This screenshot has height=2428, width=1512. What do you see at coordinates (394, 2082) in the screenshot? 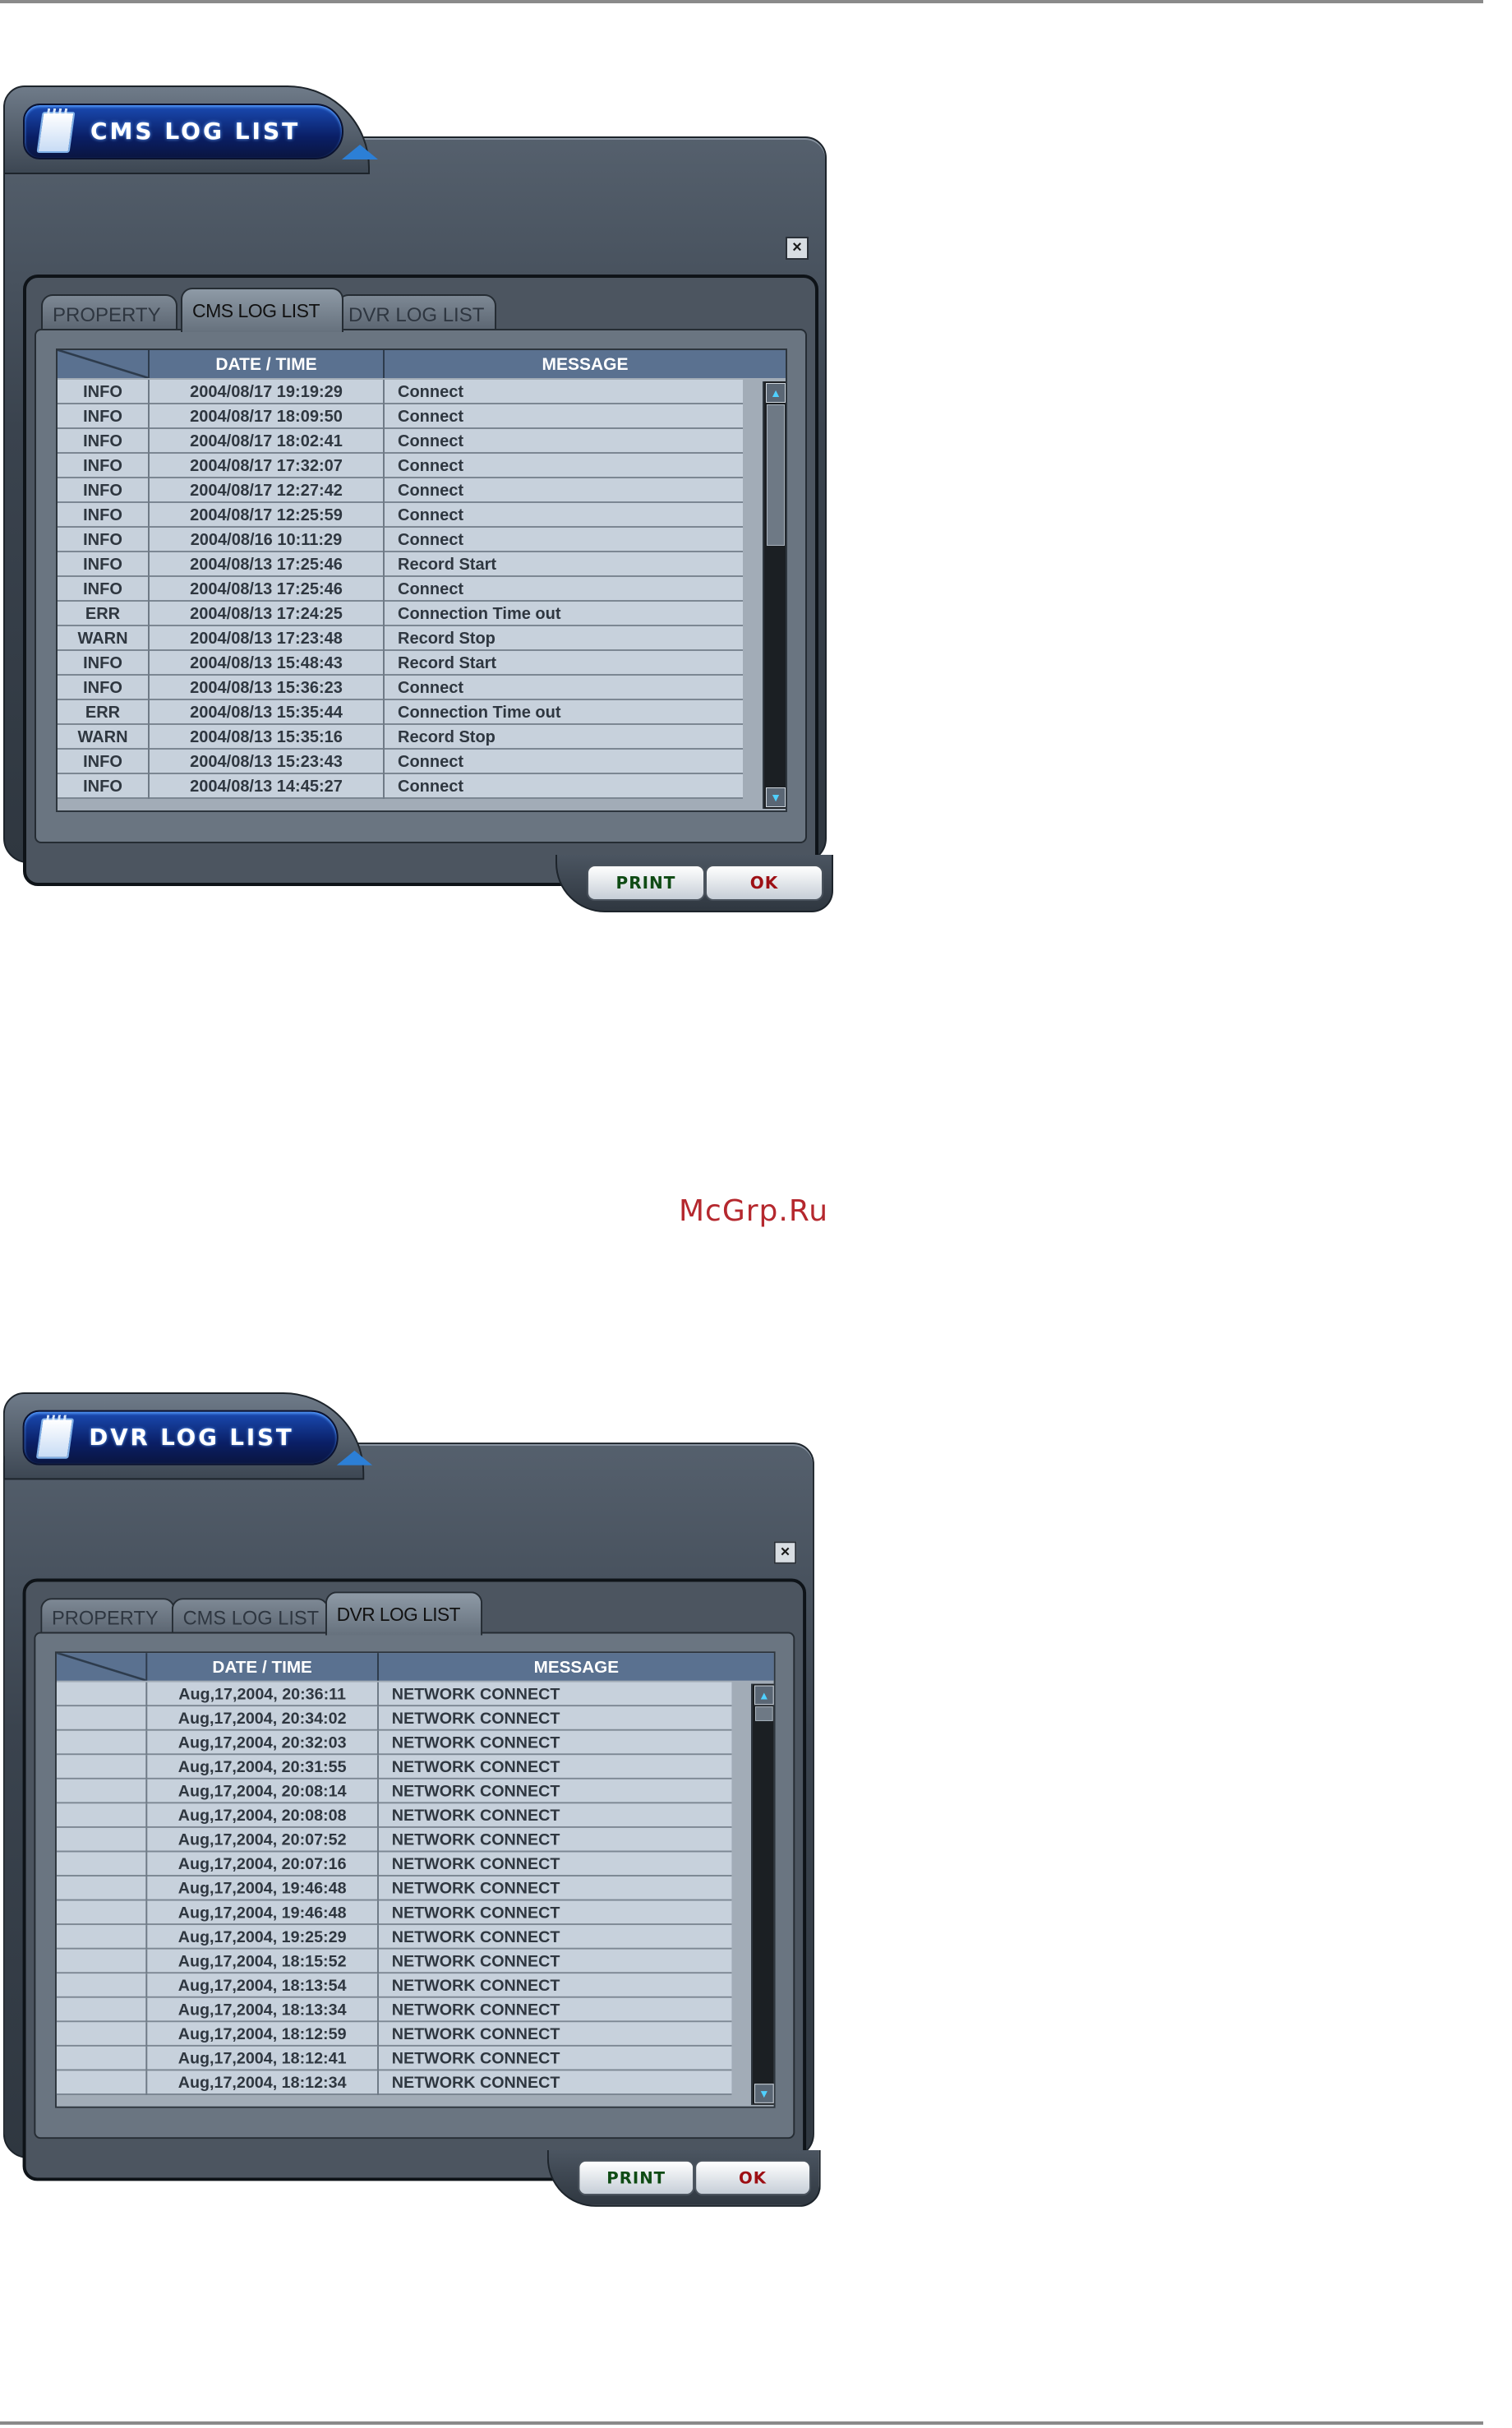
I see `table-row: Aug,17,2004, 18:12:34 NETWORK CONNECT` at bounding box center [394, 2082].